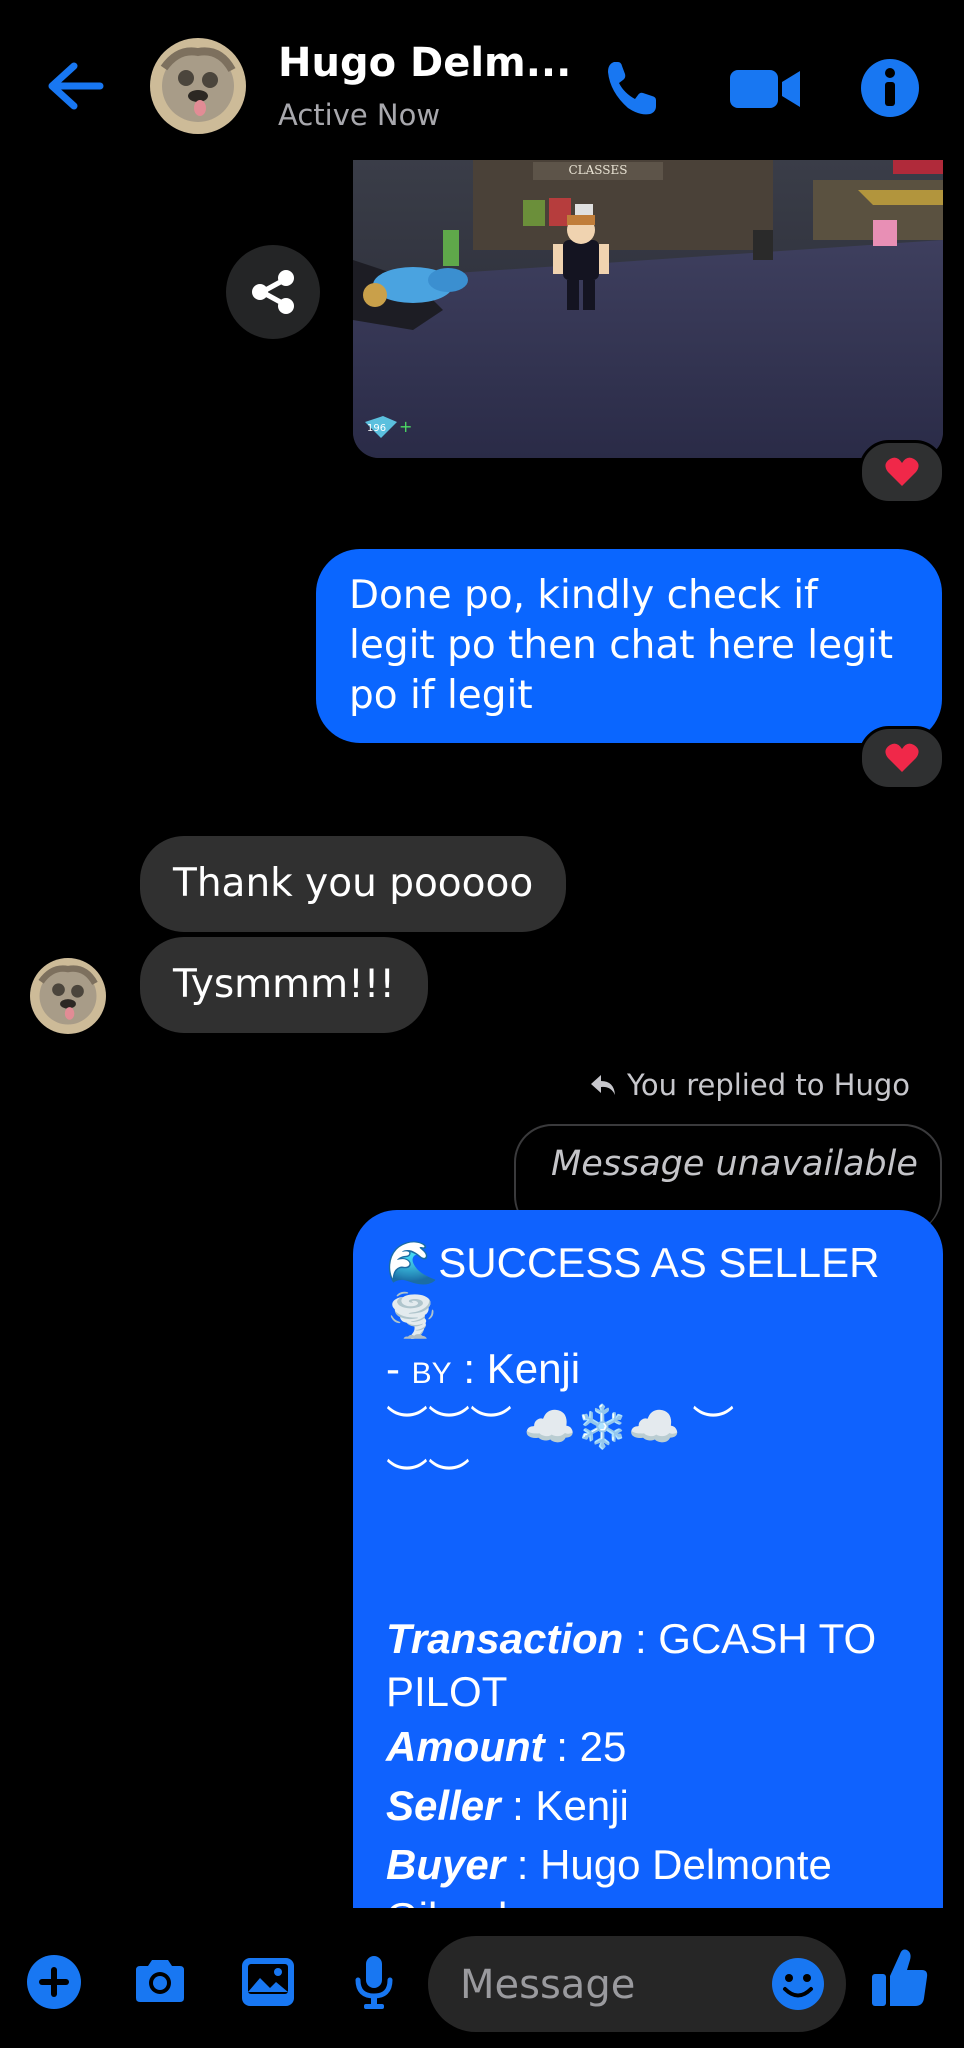 Image resolution: width=964 pixels, height=2048 pixels. I want to click on receipt-row-seller: Seller : Kenji, so click(507, 1805).